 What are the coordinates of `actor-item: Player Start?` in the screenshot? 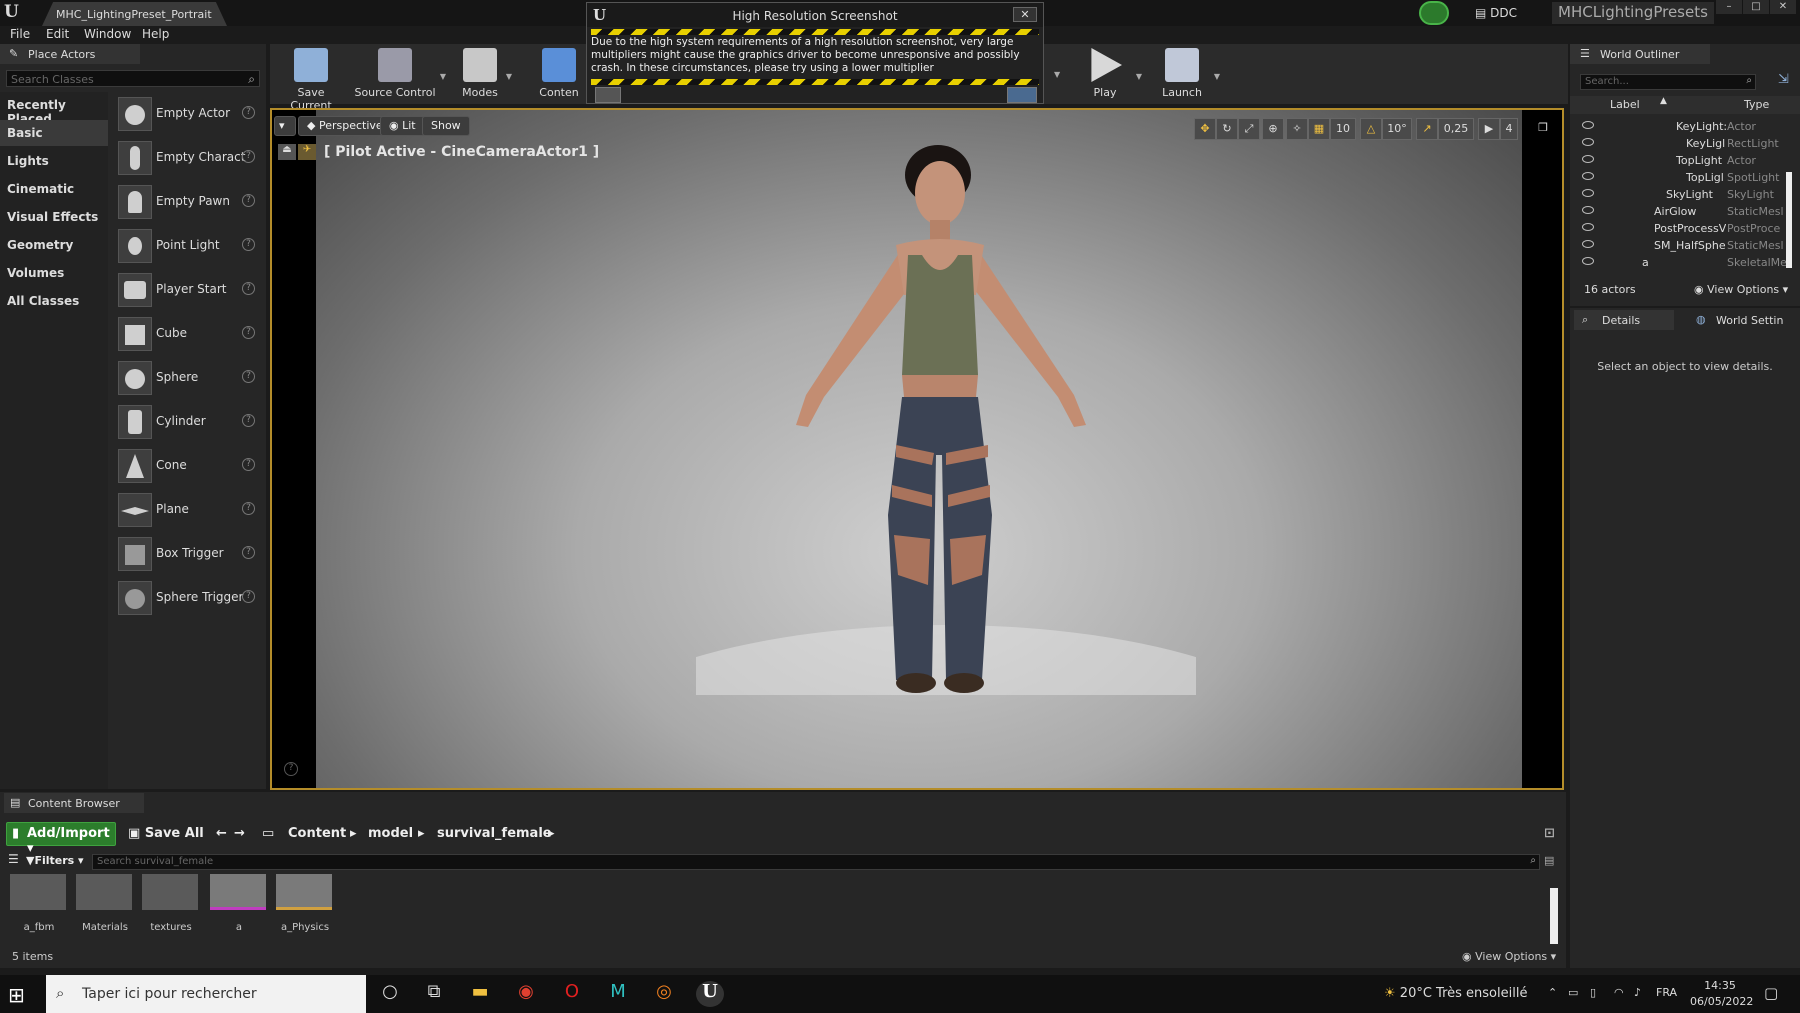 It's located at (188, 290).